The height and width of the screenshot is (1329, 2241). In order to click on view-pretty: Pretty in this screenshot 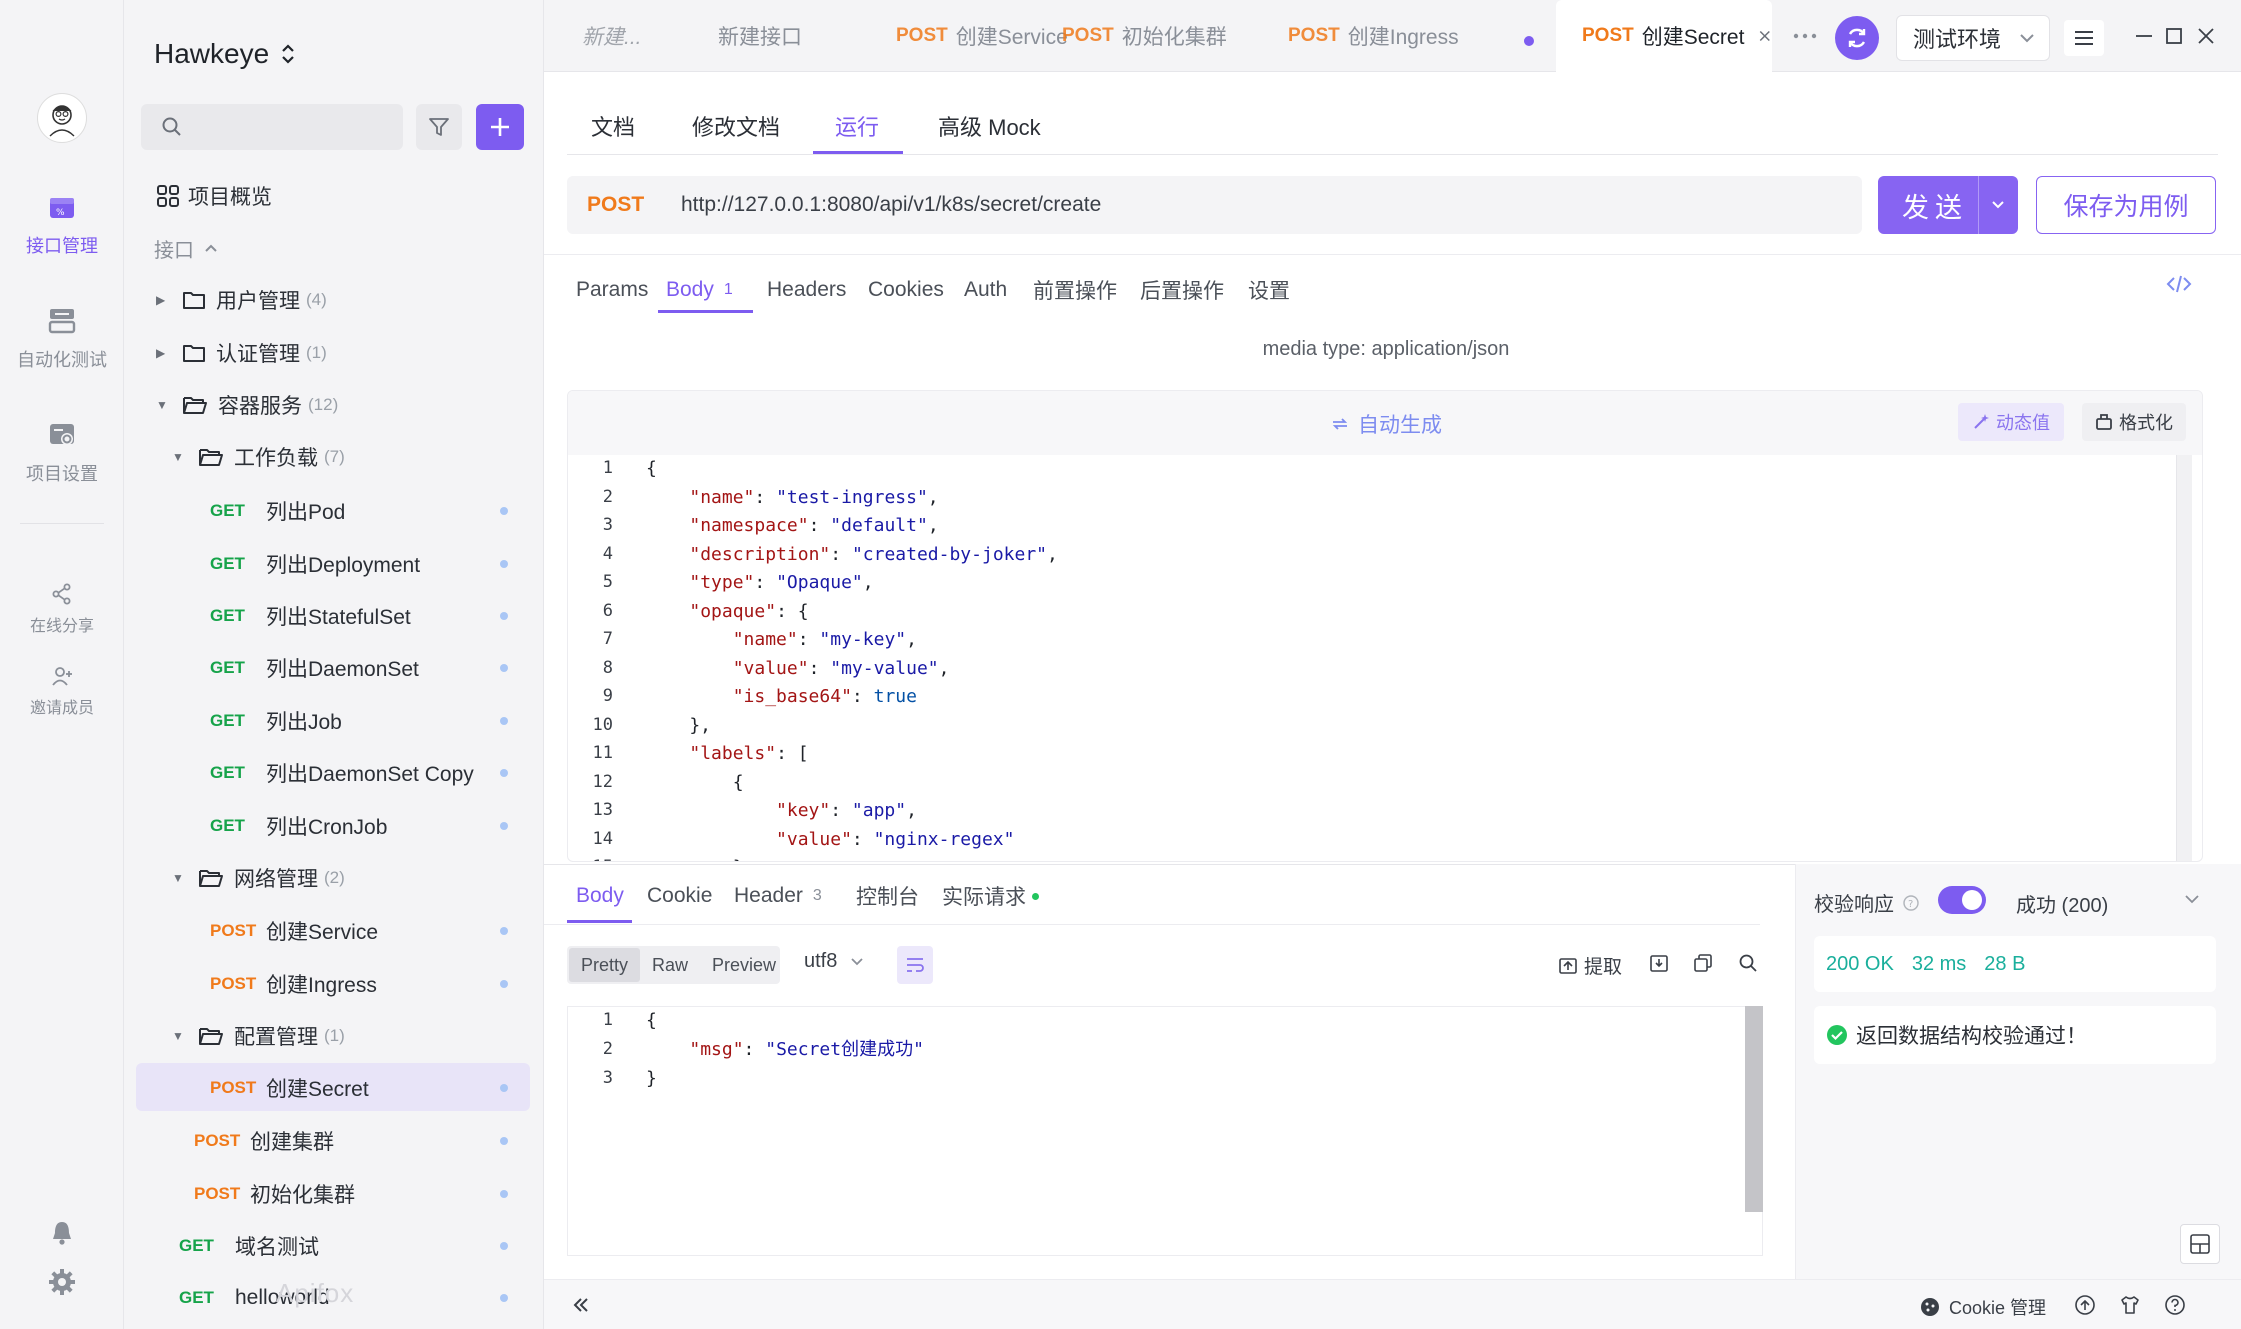, I will do `click(605, 965)`.